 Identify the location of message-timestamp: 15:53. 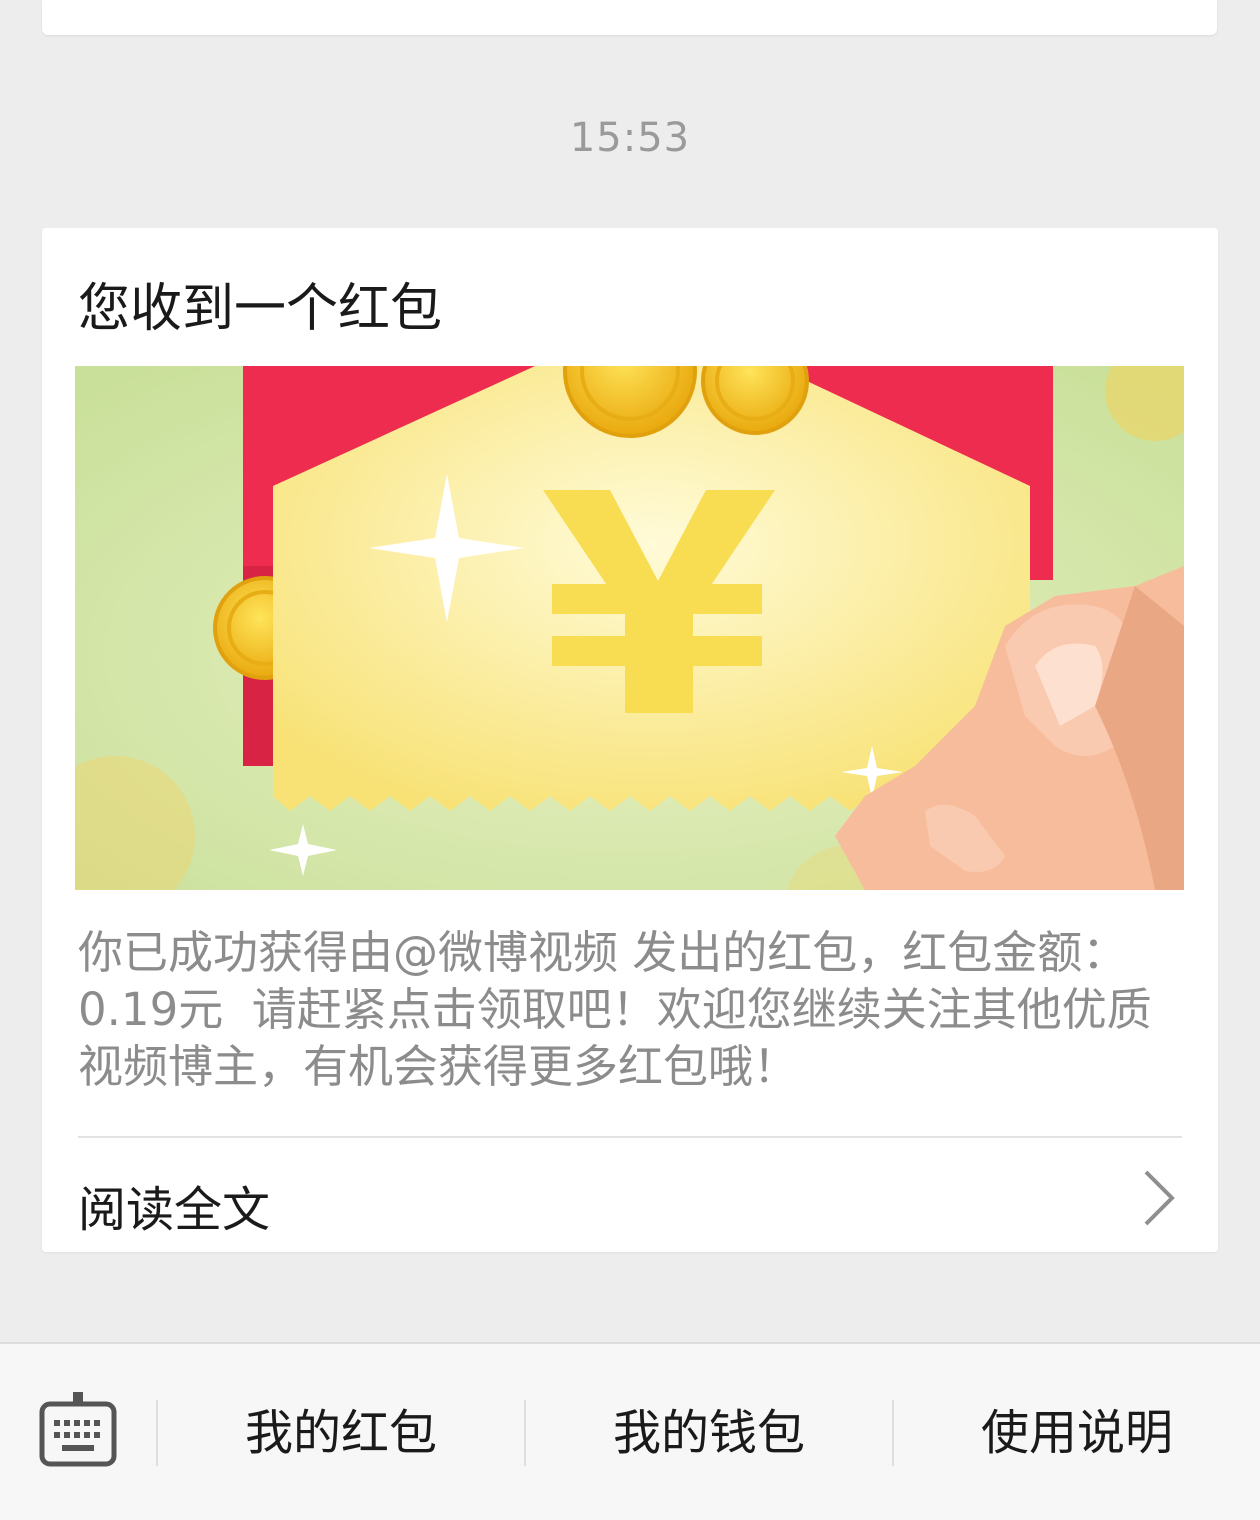
(630, 138).